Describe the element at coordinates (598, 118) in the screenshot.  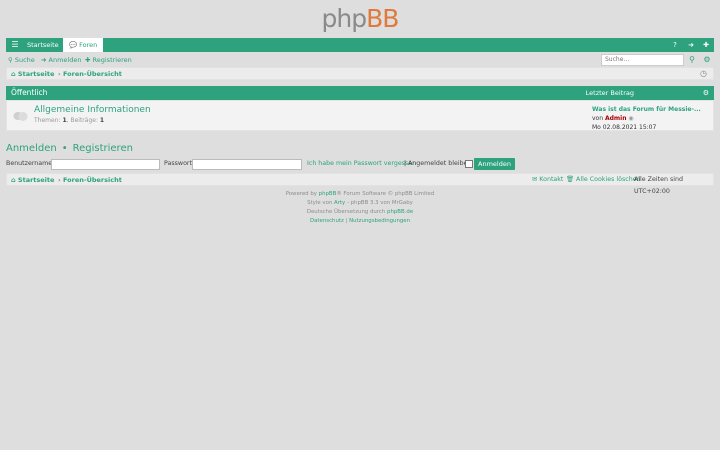
I see `last-post-by: von` at that location.